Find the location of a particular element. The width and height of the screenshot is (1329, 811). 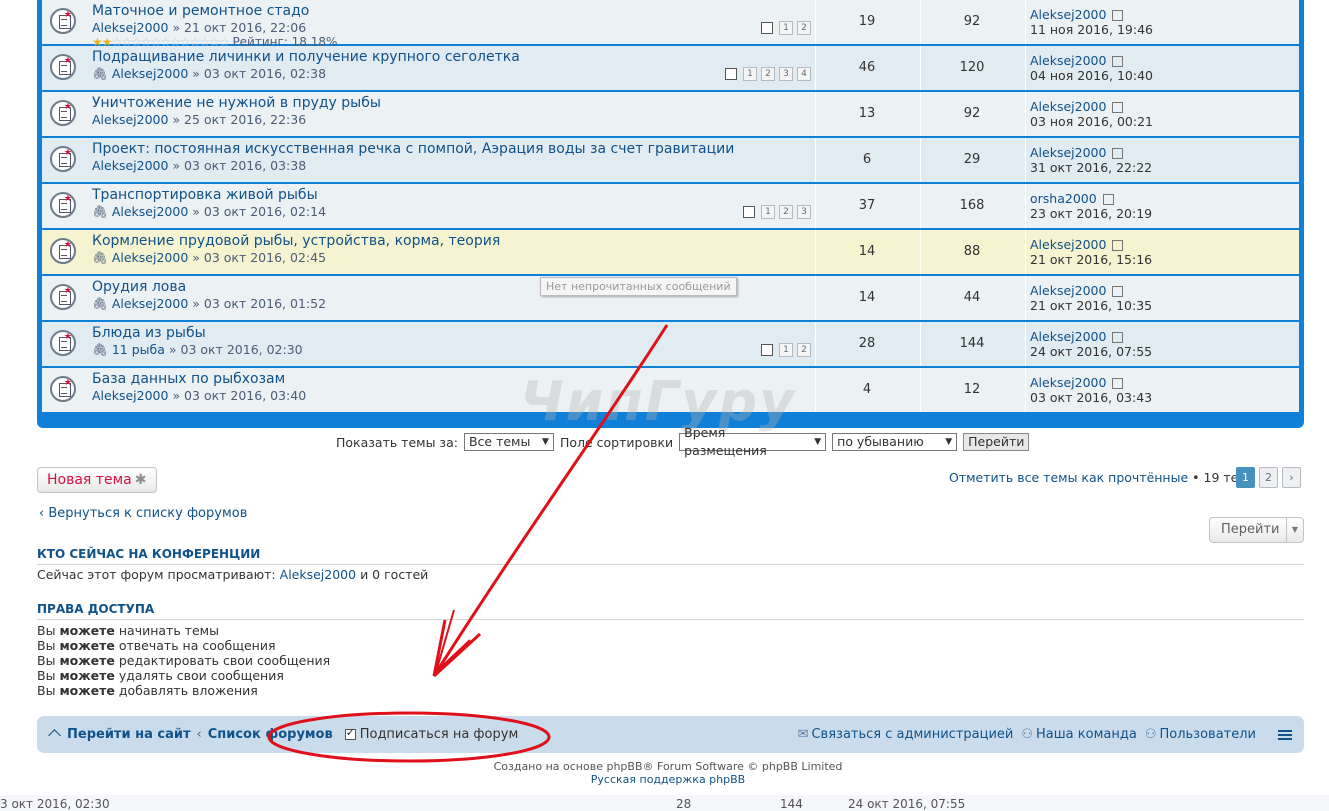

sort-field-select: Время размещения ▼ is located at coordinates (753, 441).